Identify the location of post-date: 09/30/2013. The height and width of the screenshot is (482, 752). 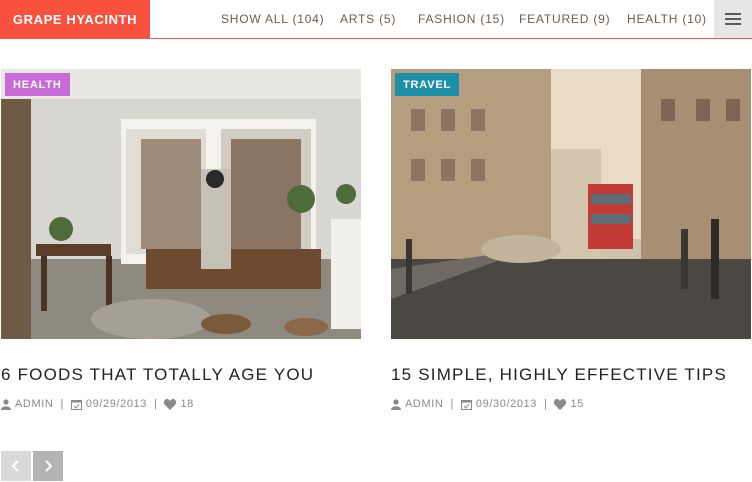
(506, 404).